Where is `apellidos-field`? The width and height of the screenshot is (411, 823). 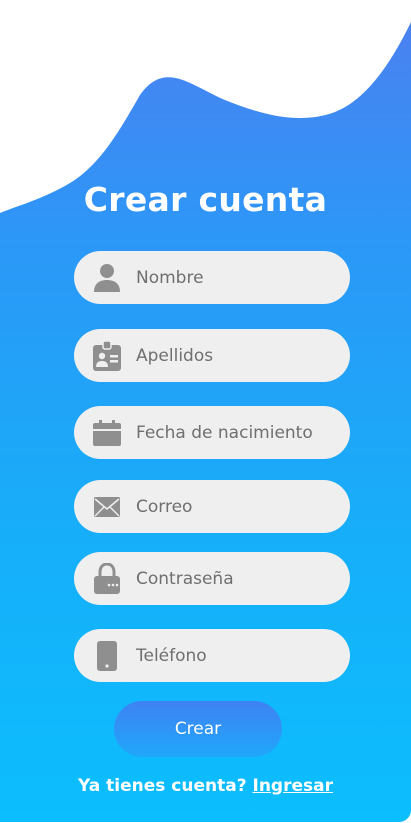
apellidos-field is located at coordinates (212, 355).